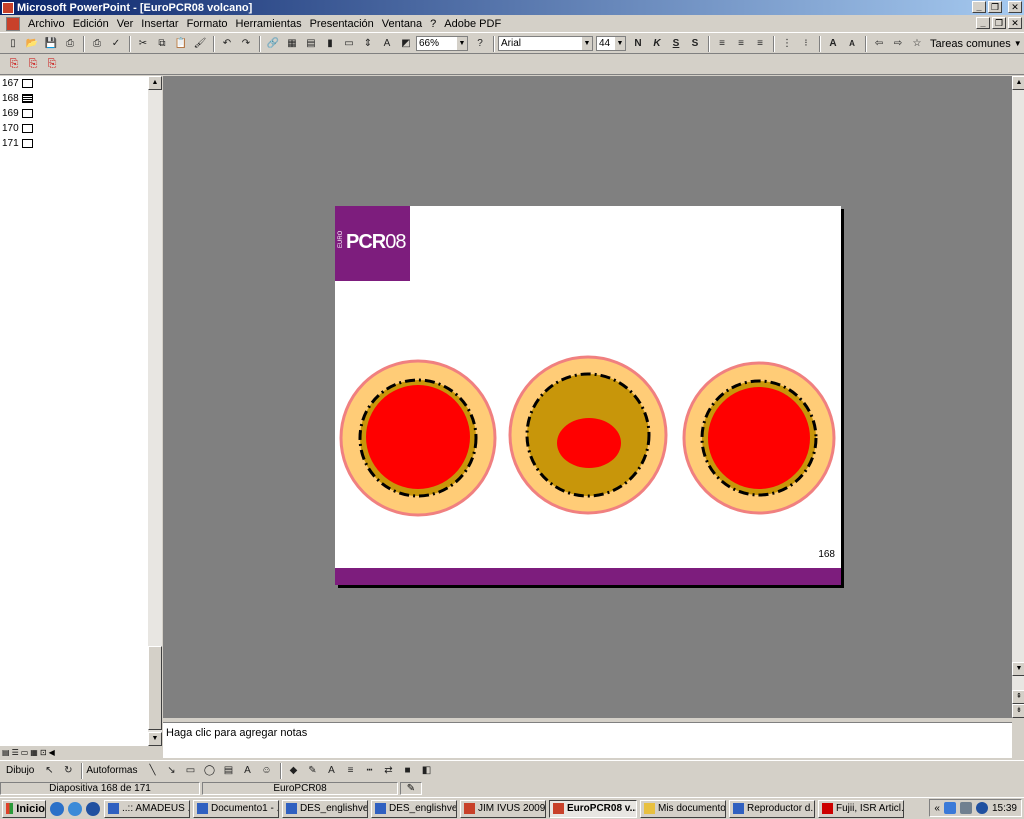 The height and width of the screenshot is (819, 1024). What do you see at coordinates (408, 771) in the screenshot?
I see `shadow-icon: ■` at bounding box center [408, 771].